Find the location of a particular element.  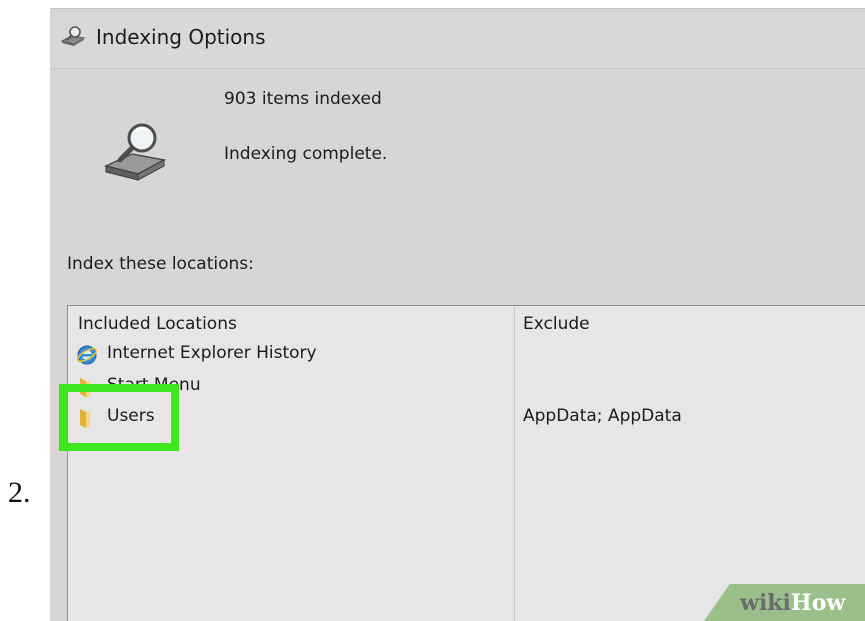

location-row-internet-explorer-history: Internet Explorer History is located at coordinates (226, 356).